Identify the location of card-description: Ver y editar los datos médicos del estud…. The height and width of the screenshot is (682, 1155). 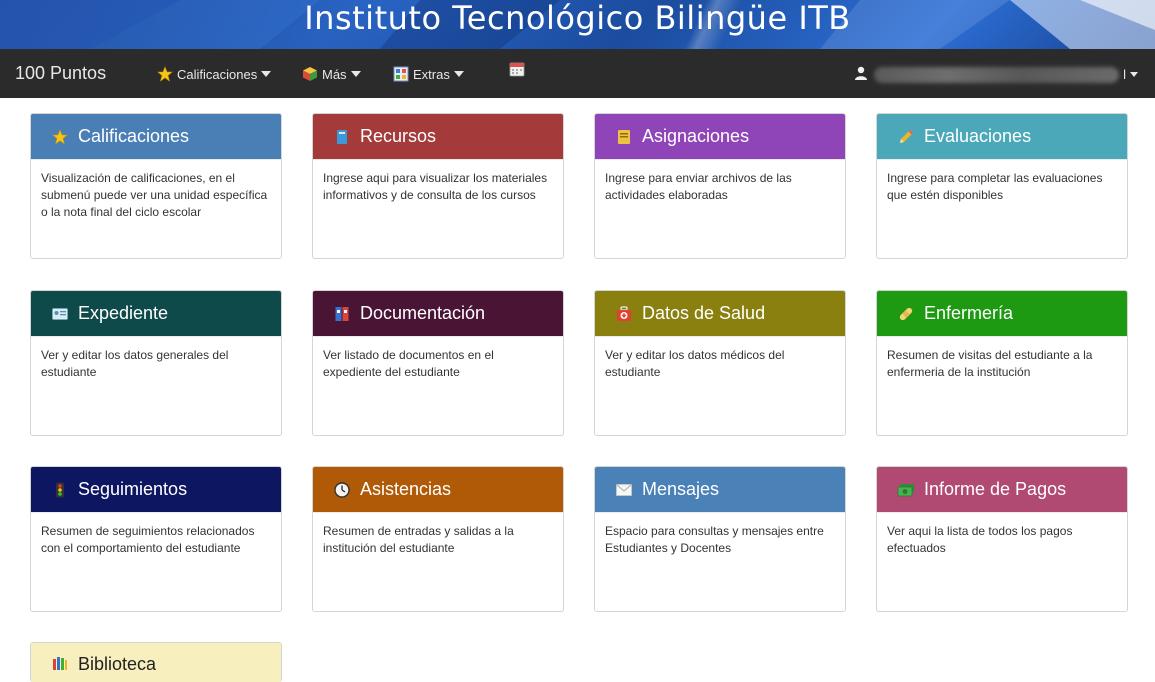
(720, 363).